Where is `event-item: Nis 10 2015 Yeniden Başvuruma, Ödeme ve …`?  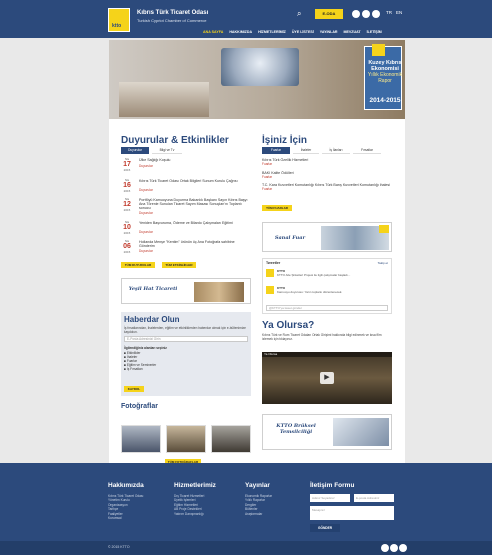
event-item: Nis 10 2015 Yeniden Başvuruma, Ödeme ve … is located at coordinates (186, 230).